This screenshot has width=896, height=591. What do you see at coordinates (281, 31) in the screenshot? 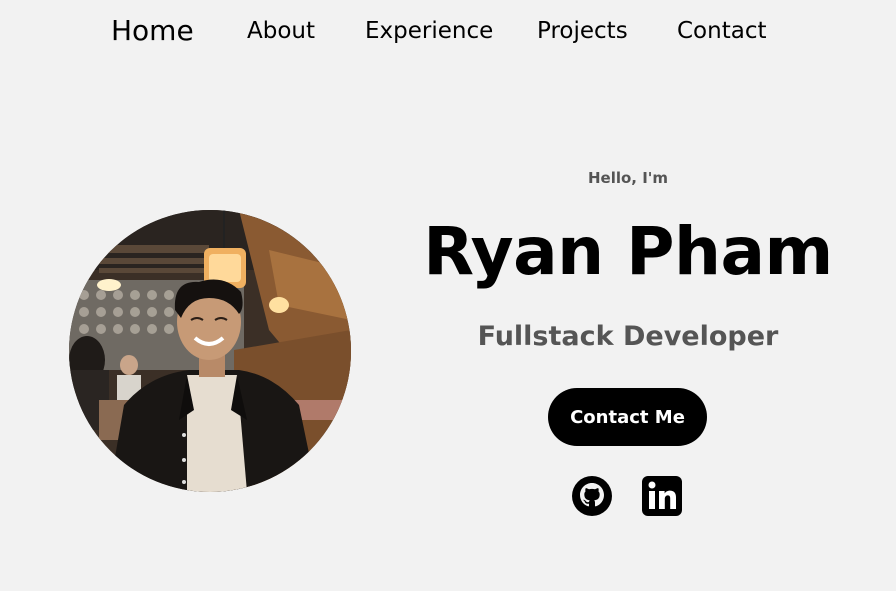
I see `nav-about-link: About` at bounding box center [281, 31].